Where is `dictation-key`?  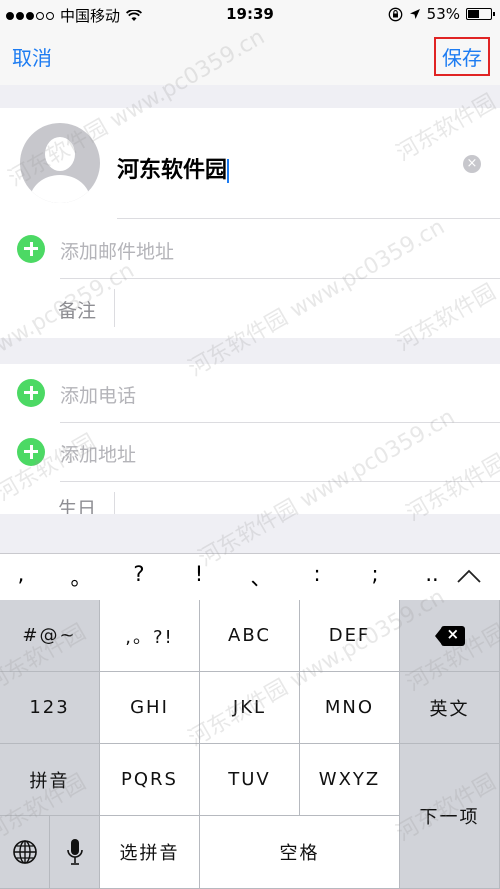 dictation-key is located at coordinates (75, 852).